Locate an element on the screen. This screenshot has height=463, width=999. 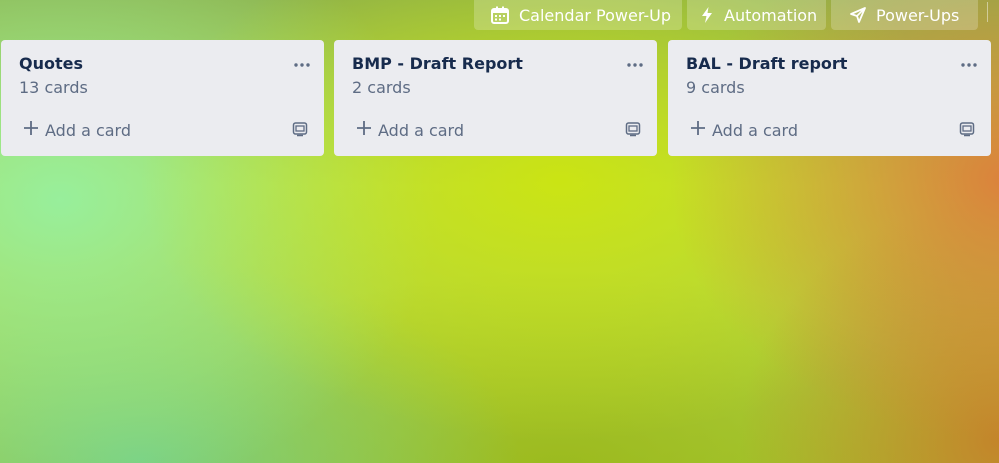
calendar-icon is located at coordinates (500, 15).